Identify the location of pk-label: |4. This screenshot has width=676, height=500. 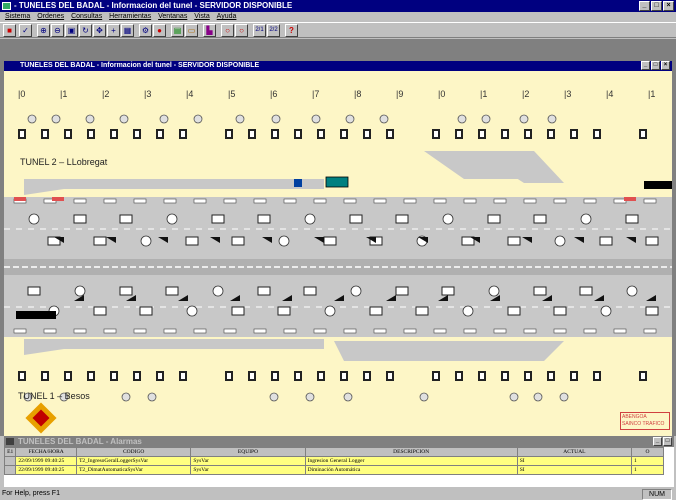
(609, 94).